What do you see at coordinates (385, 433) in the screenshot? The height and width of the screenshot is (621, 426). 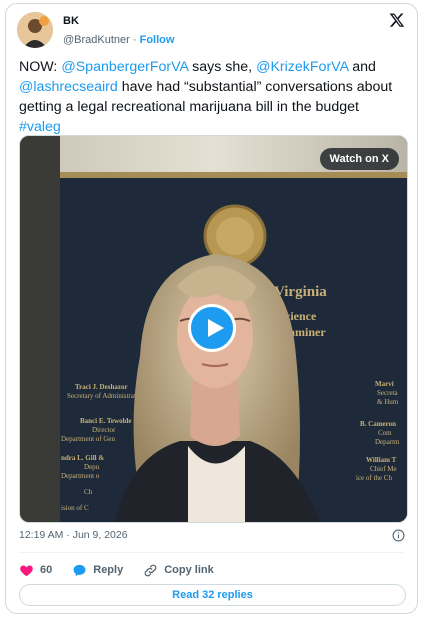 I see `wall-rrole-2: Com` at bounding box center [385, 433].